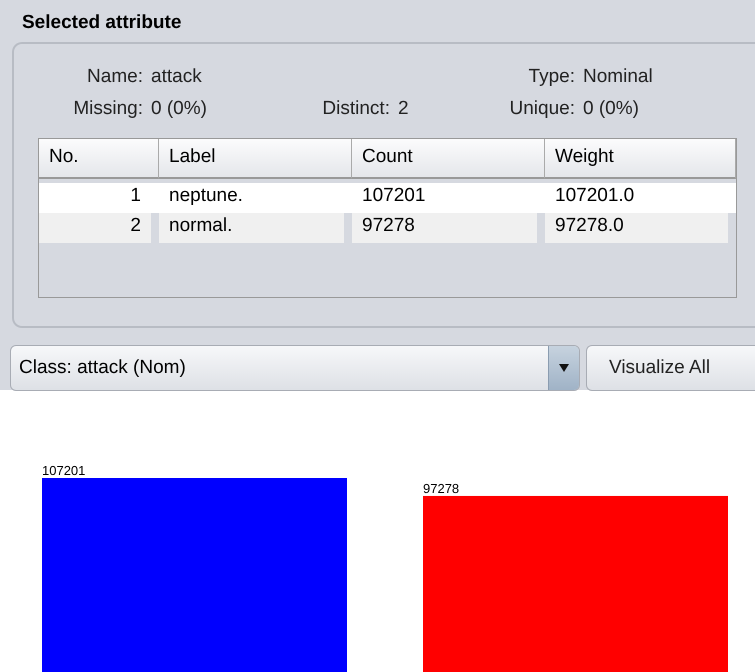 Image resolution: width=755 pixels, height=672 pixels. What do you see at coordinates (448, 159) in the screenshot?
I see `column-header: Count` at bounding box center [448, 159].